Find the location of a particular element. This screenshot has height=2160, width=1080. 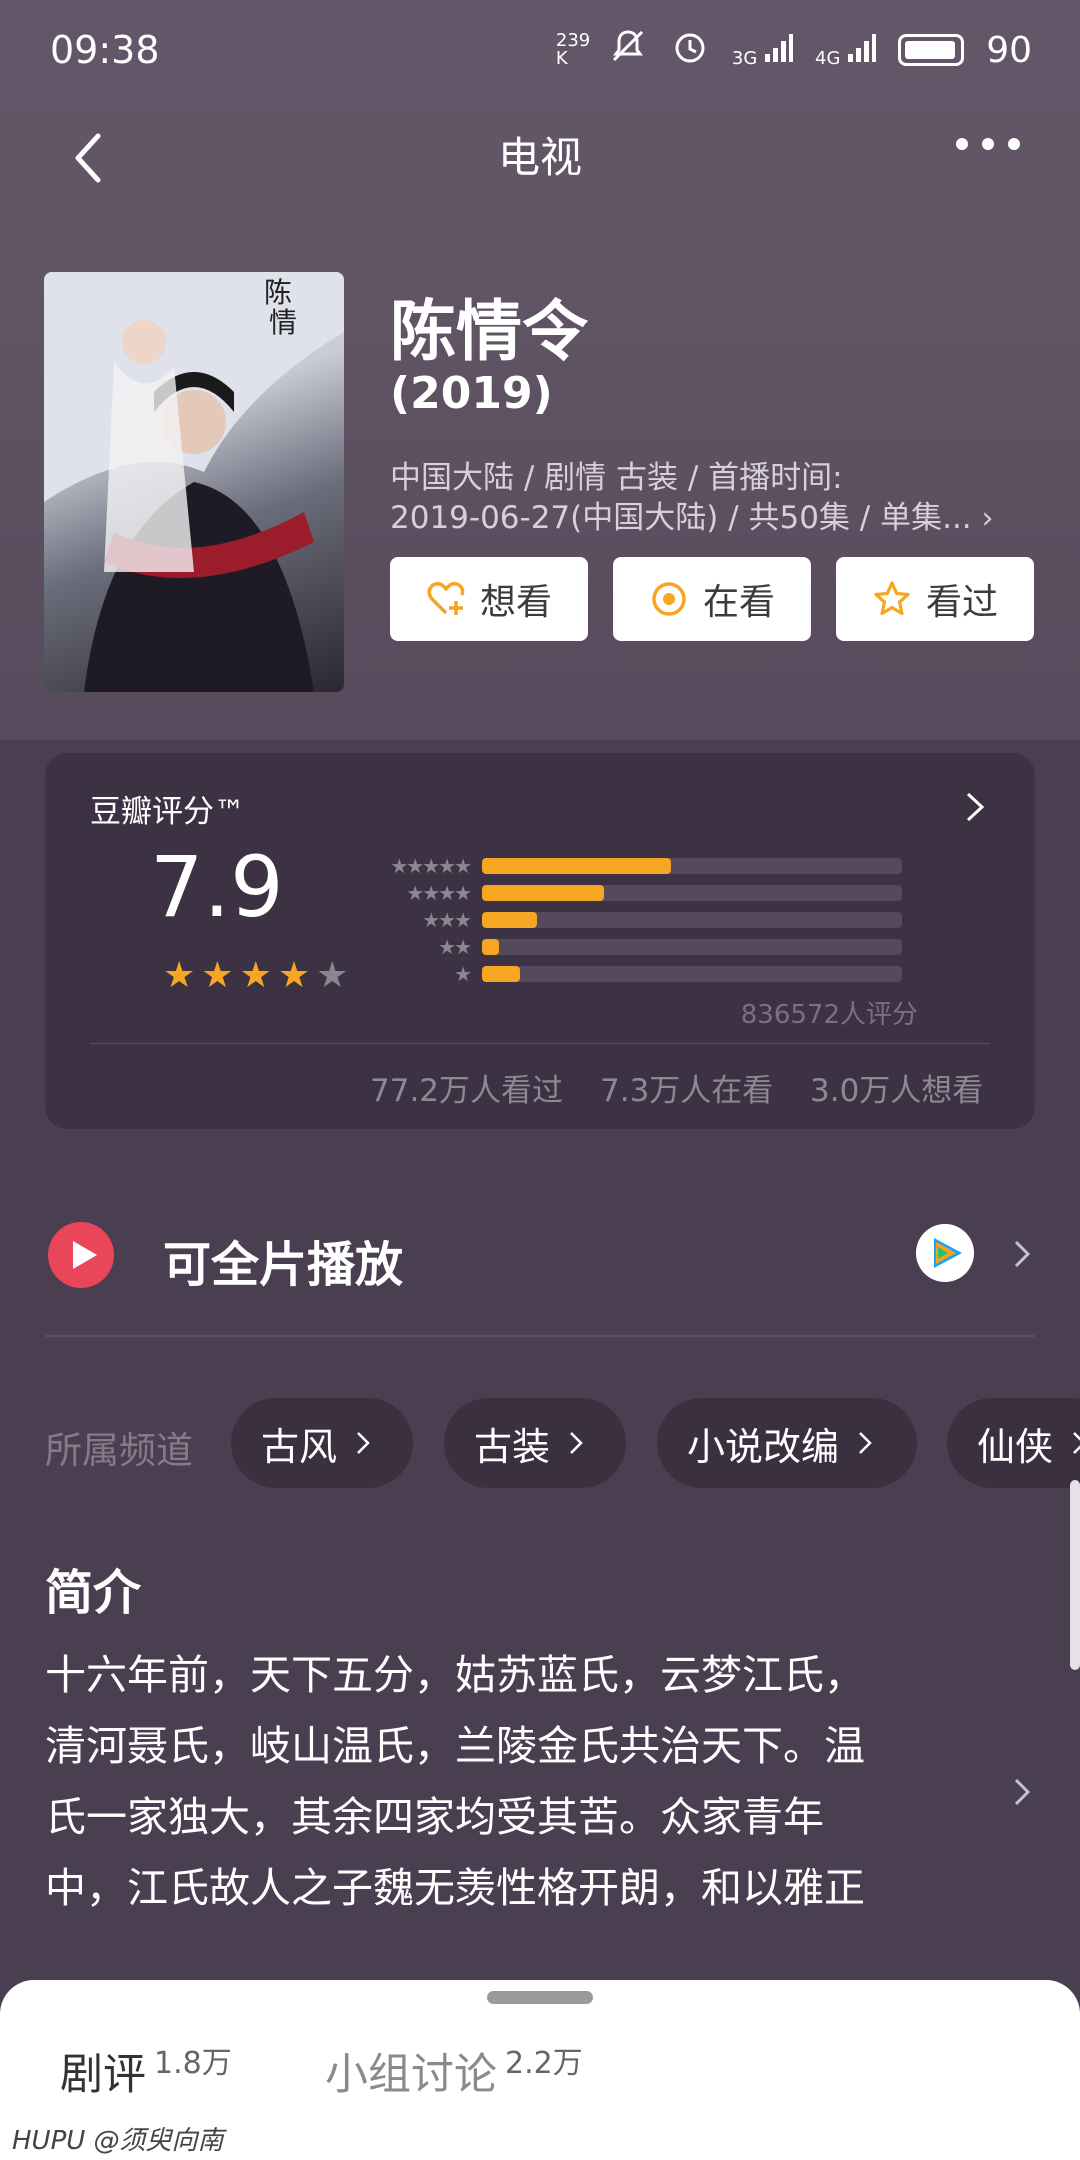

movie-meta-line2: 2019-06-27(中国大陆) / 共50集 / 单集... › is located at coordinates (692, 514).